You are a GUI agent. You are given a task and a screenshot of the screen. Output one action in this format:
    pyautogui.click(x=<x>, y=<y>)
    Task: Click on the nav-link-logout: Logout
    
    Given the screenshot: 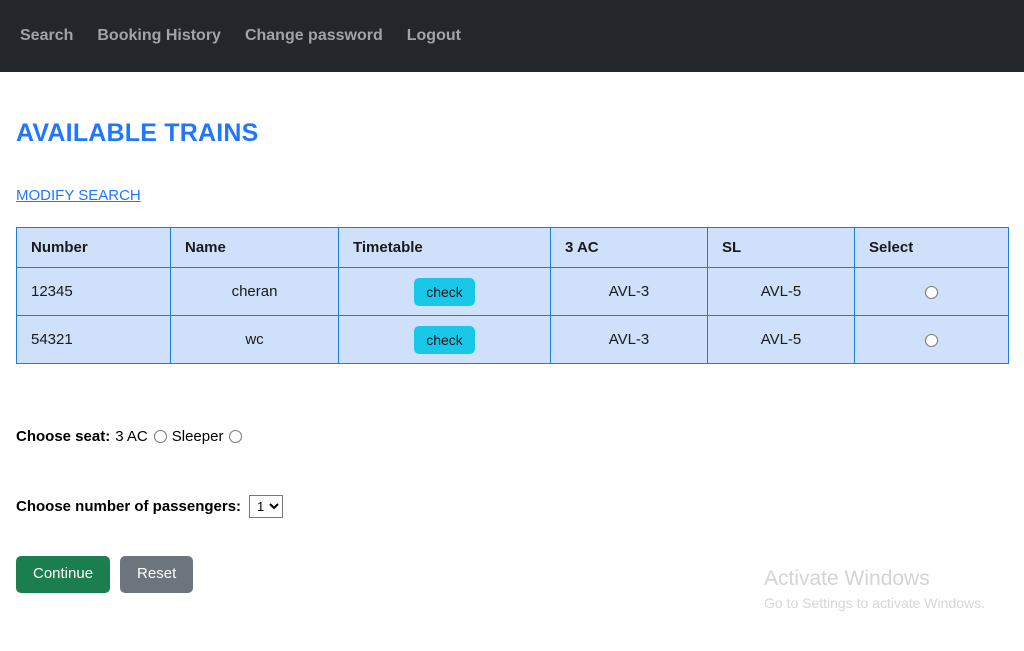 What is the action you would take?
    pyautogui.click(x=434, y=36)
    